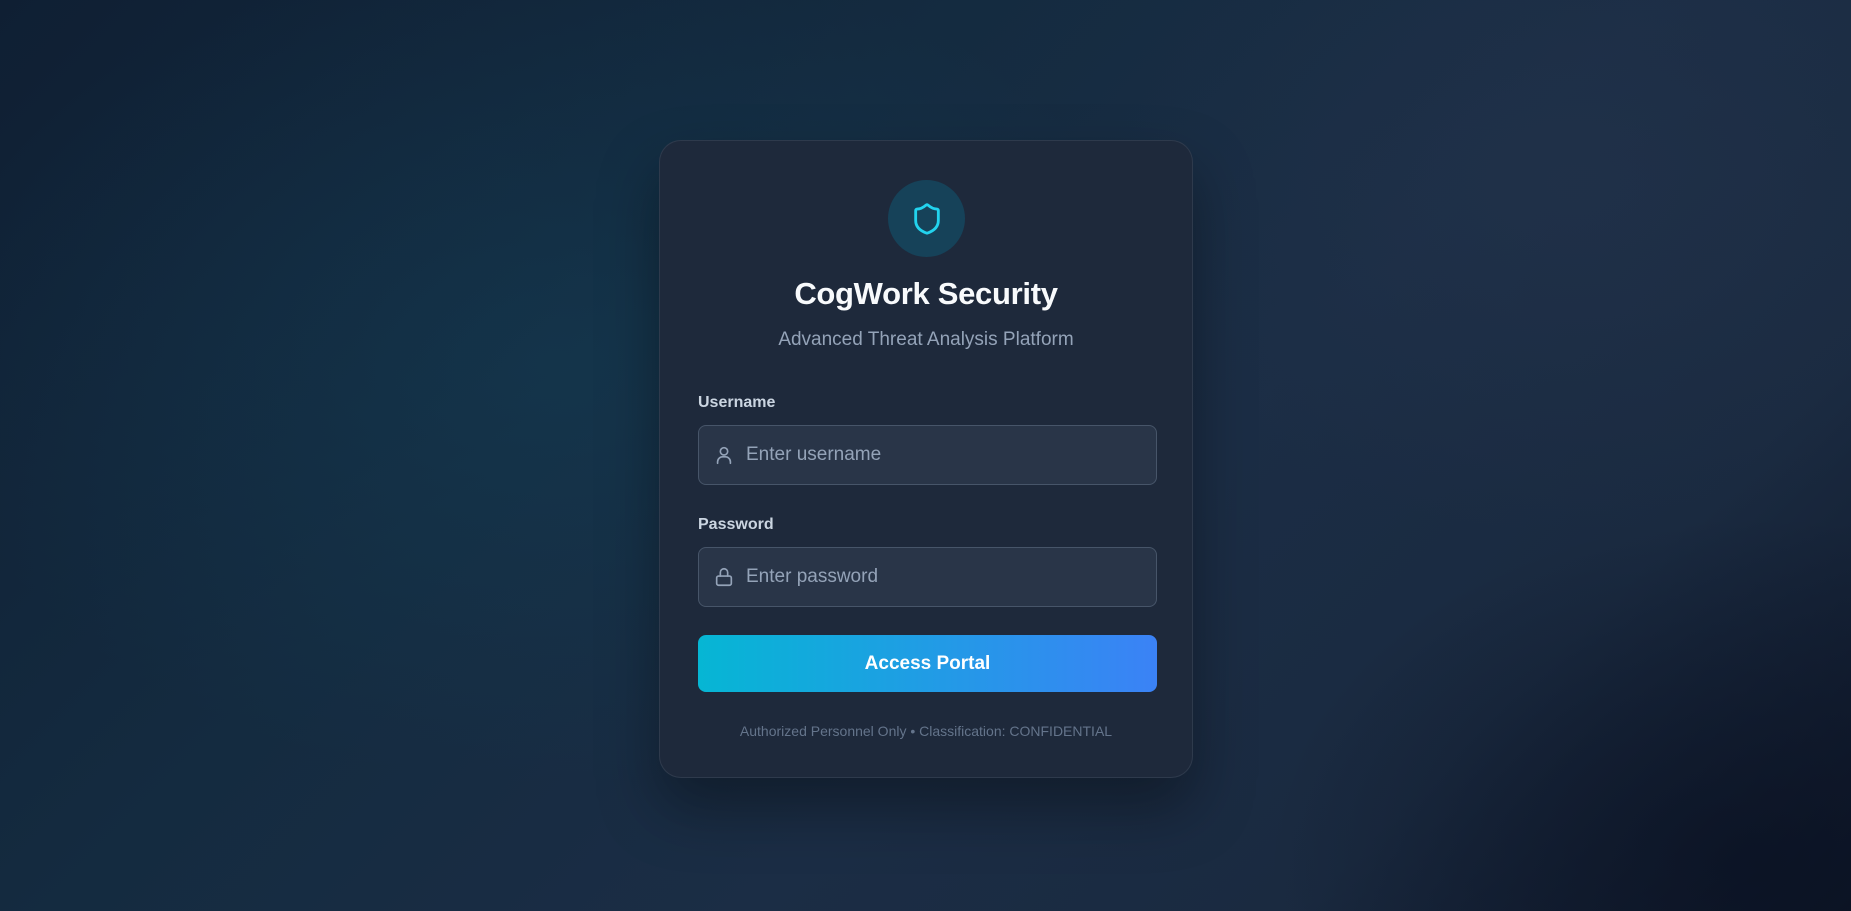 The width and height of the screenshot is (1851, 911). I want to click on lock-icon, so click(724, 577).